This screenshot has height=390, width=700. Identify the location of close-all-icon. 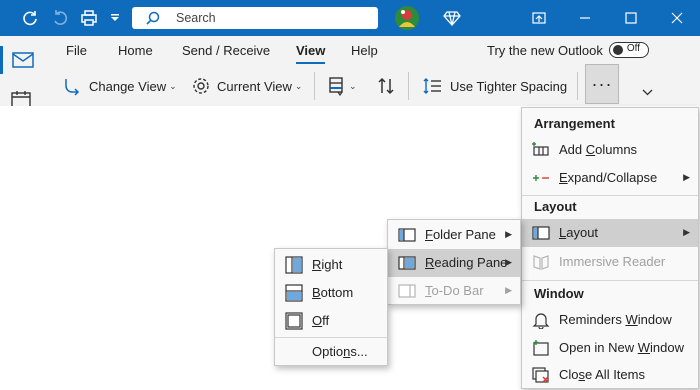
(541, 375).